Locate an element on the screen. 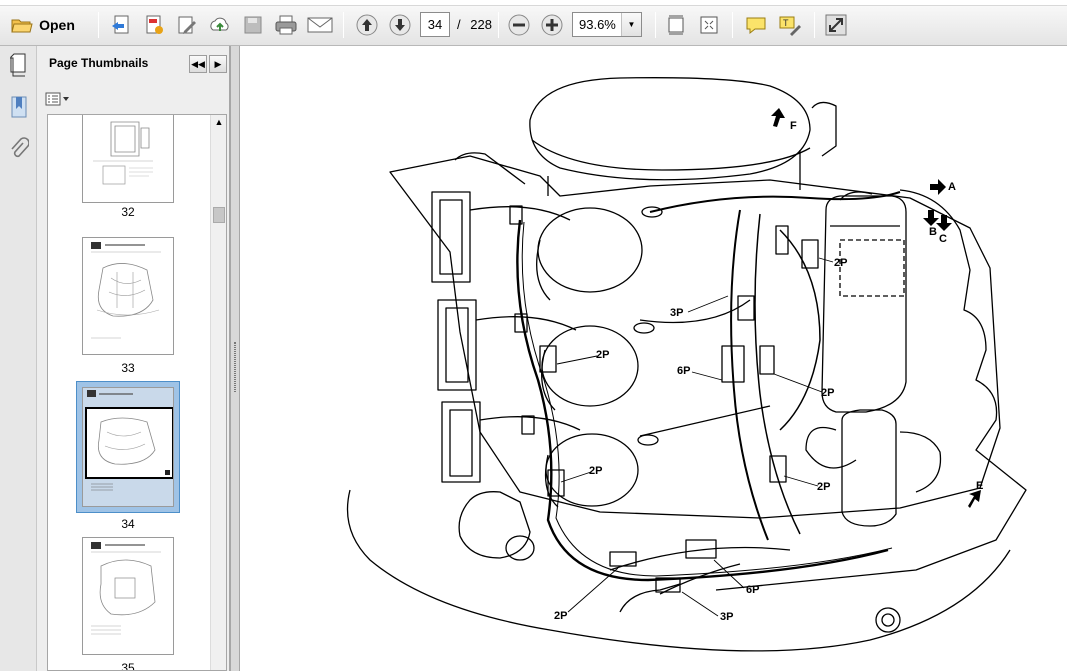 The width and height of the screenshot is (1067, 671). connector-label: 6P is located at coordinates (683, 371).